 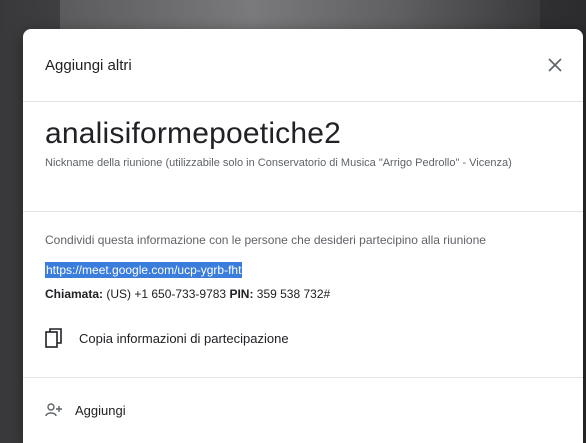 I want to click on add-people-button: Aggiungi, so click(x=85, y=410).